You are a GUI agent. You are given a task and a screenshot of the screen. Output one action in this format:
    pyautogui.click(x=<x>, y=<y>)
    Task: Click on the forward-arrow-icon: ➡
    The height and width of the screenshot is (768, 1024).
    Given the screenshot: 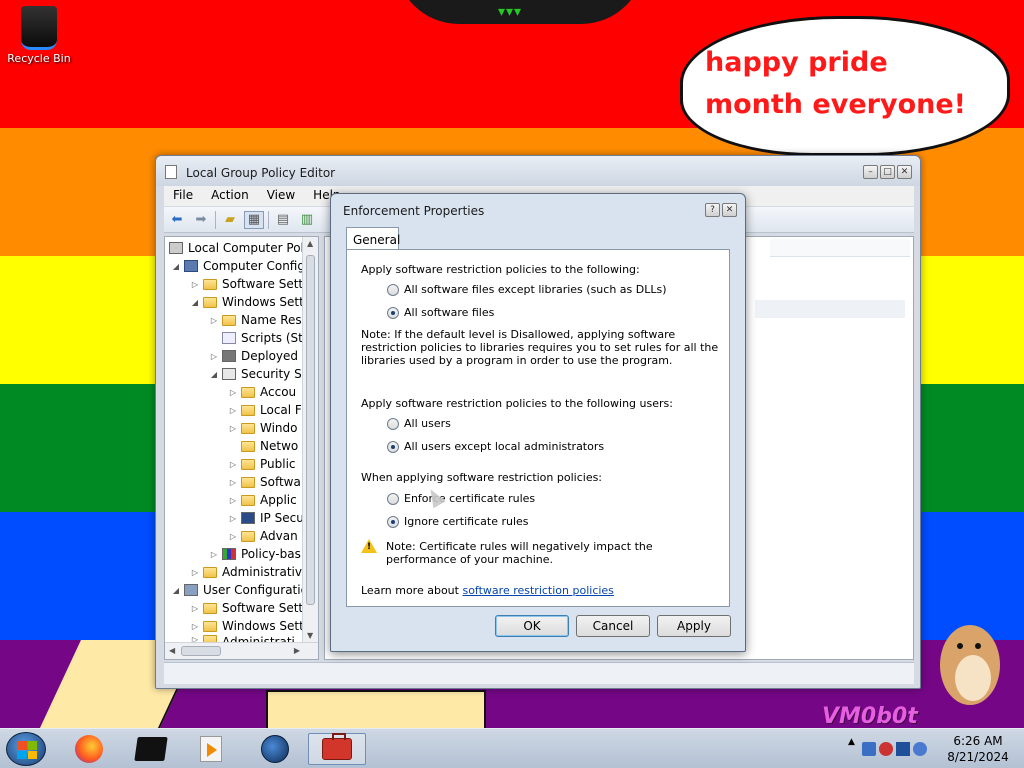 What is the action you would take?
    pyautogui.click(x=201, y=220)
    